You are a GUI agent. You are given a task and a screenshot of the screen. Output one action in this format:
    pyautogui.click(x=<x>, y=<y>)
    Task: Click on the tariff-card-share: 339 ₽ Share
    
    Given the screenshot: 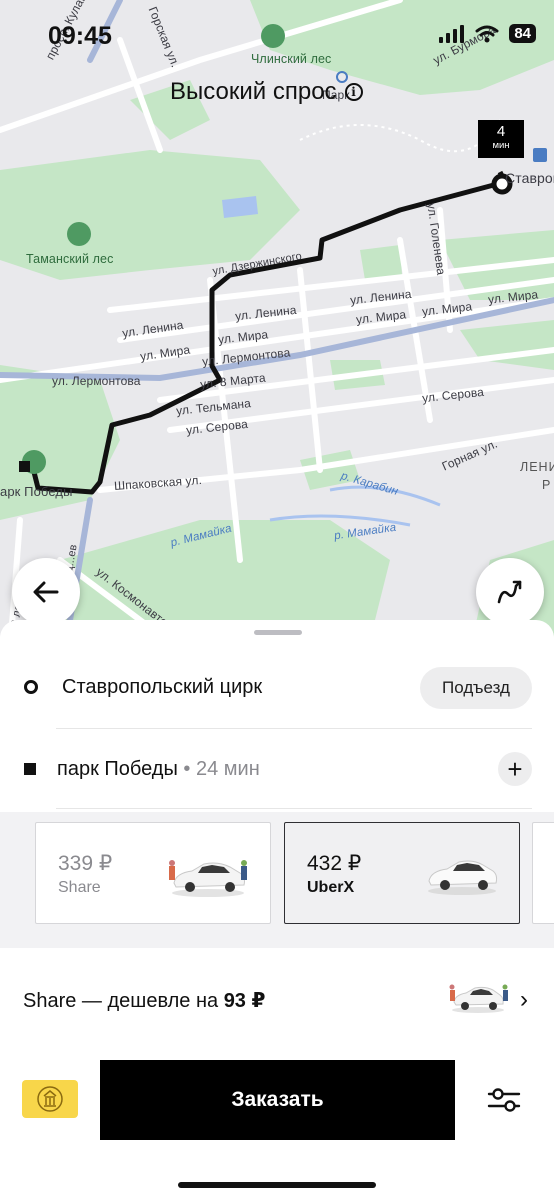 What is the action you would take?
    pyautogui.click(x=153, y=873)
    